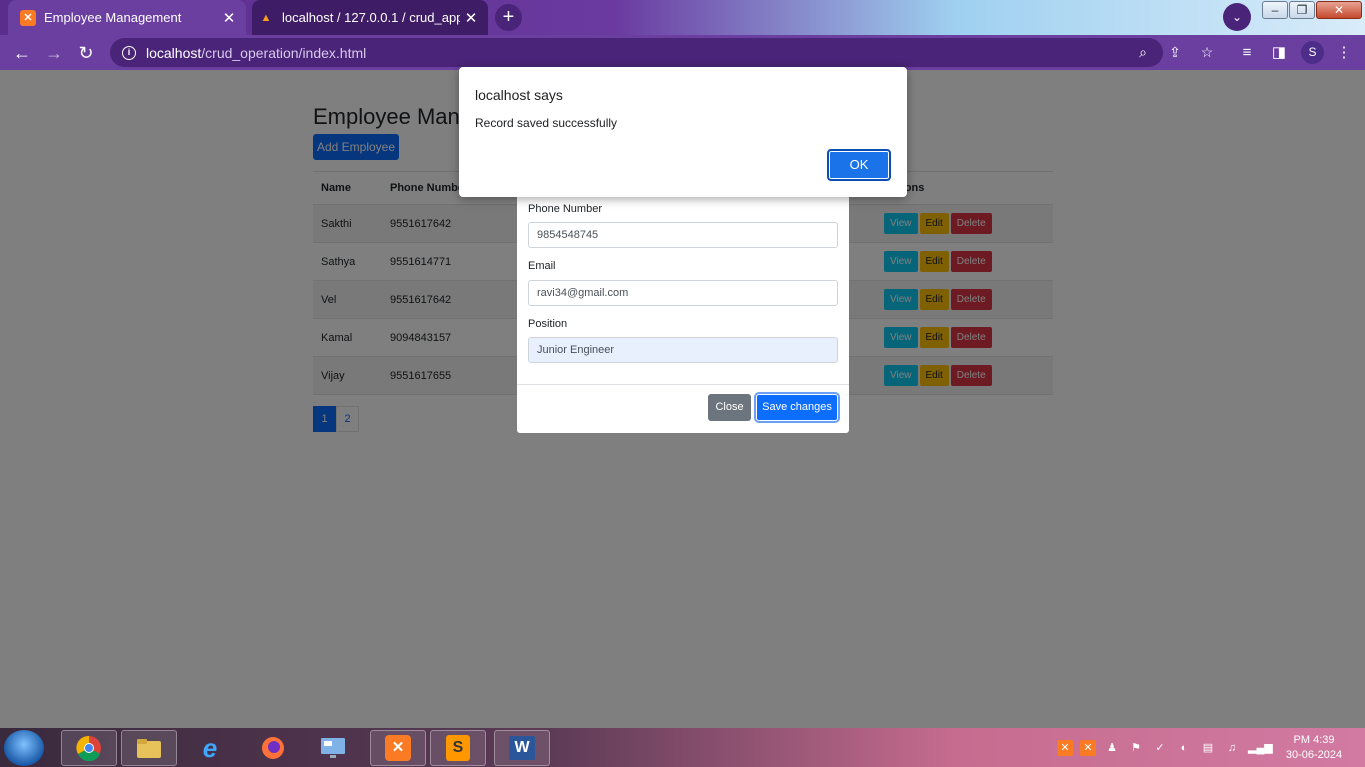 This screenshot has height=767, width=1365. I want to click on site-info-icon: i, so click(129, 52).